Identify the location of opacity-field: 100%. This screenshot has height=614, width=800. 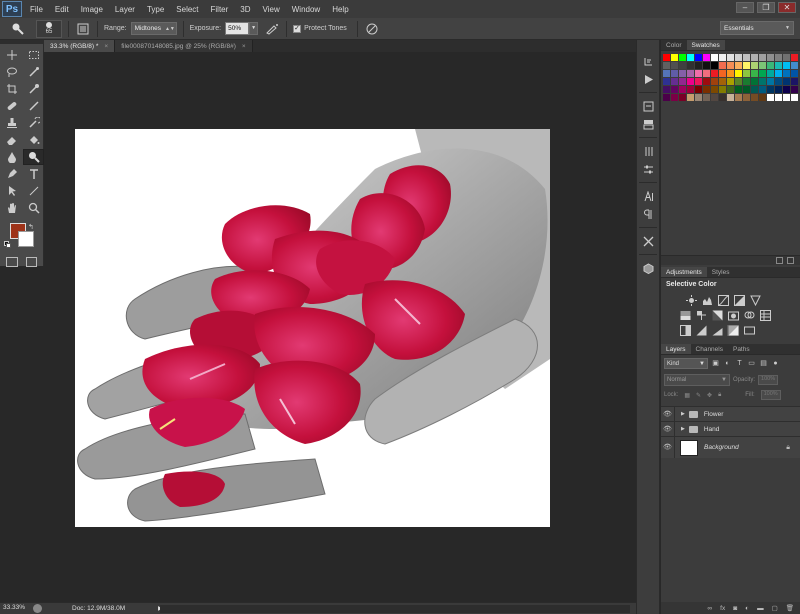
(768, 380).